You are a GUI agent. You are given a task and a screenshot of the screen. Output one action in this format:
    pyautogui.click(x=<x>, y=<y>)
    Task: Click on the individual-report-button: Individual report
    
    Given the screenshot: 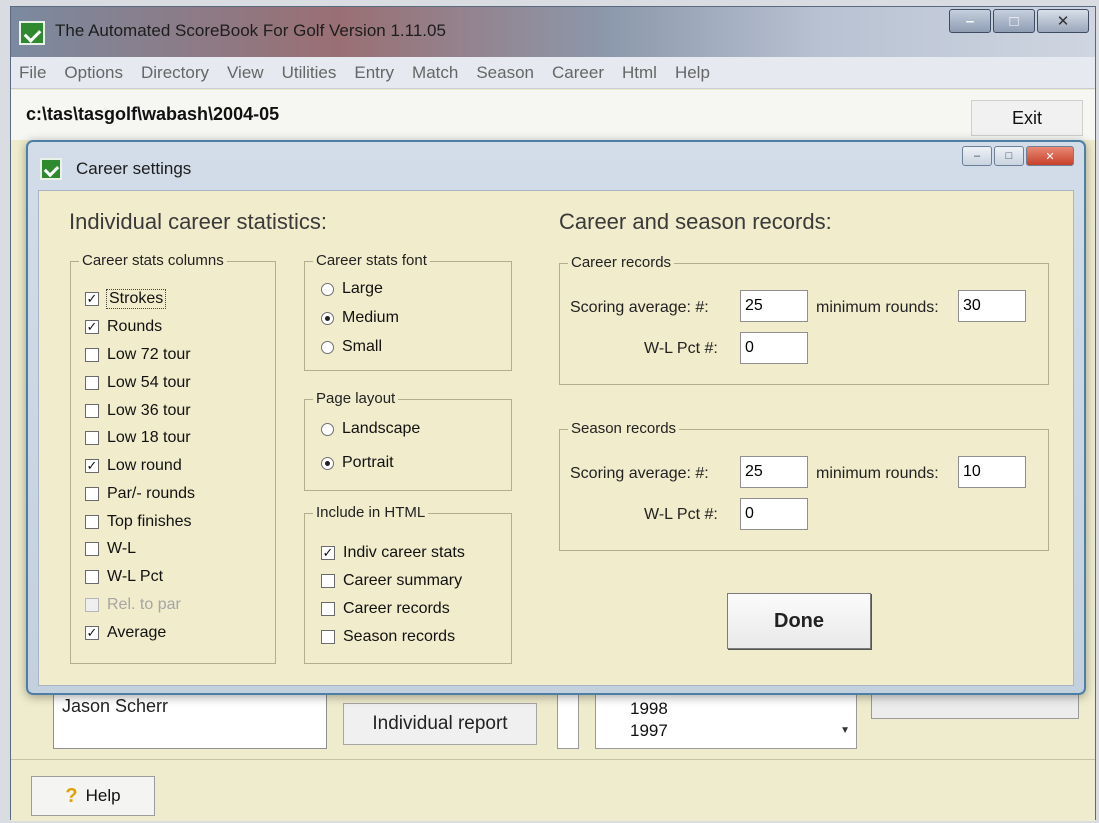 What is the action you would take?
    pyautogui.click(x=440, y=724)
    